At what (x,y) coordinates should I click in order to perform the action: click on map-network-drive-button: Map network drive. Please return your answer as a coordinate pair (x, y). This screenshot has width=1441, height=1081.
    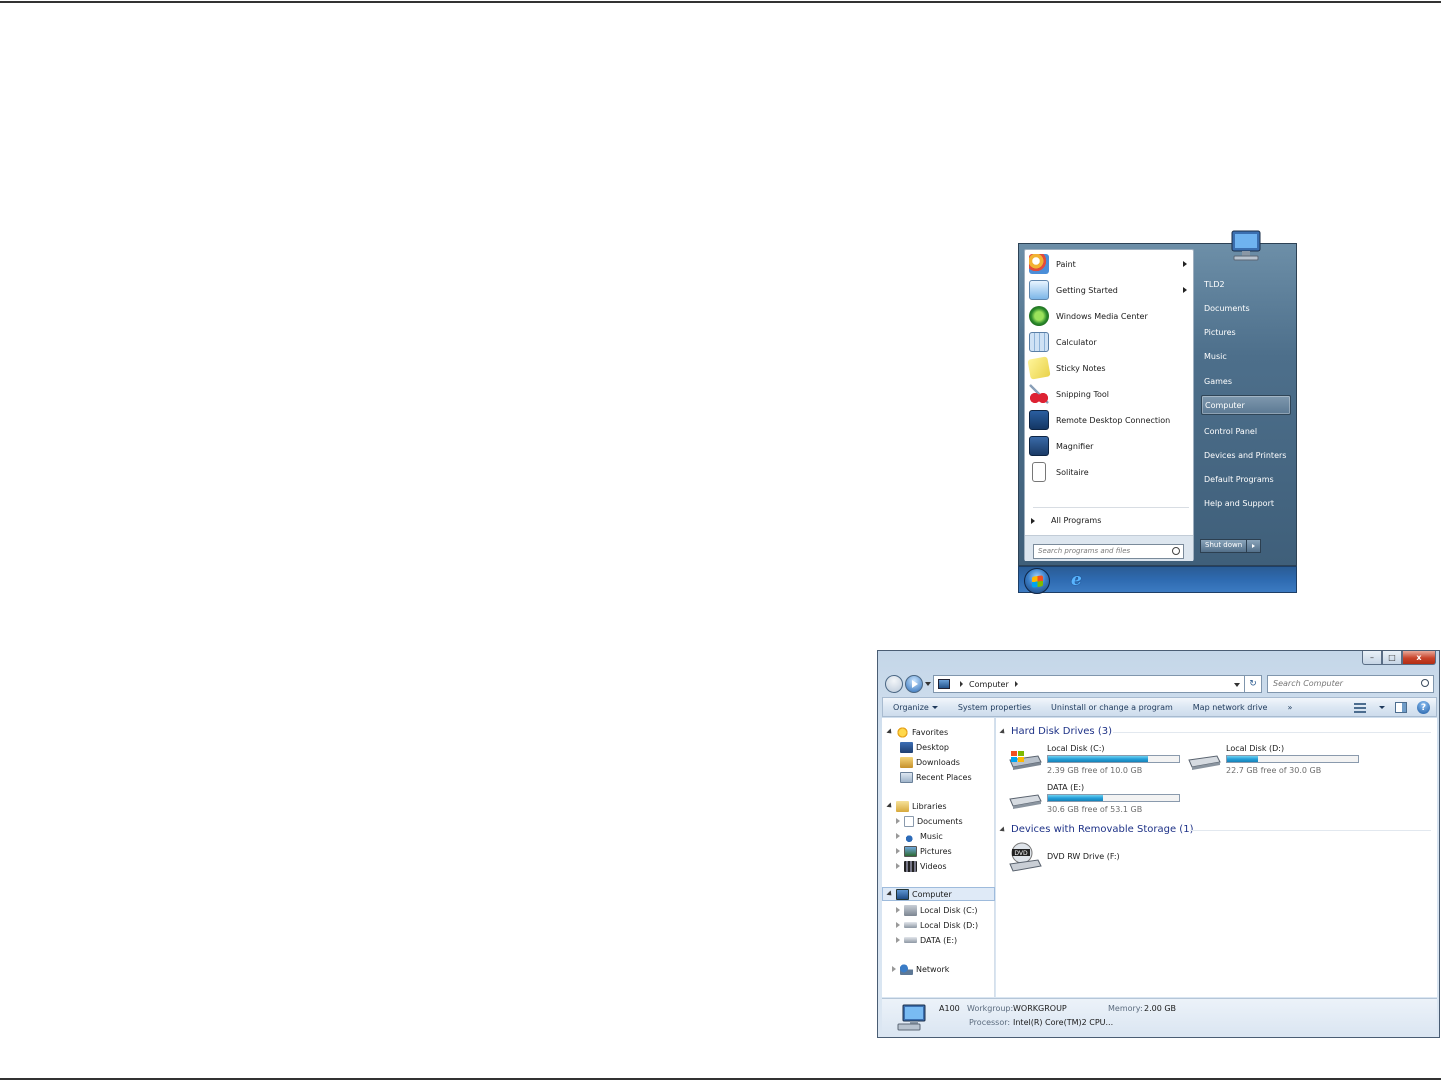
    Looking at the image, I should click on (1230, 707).